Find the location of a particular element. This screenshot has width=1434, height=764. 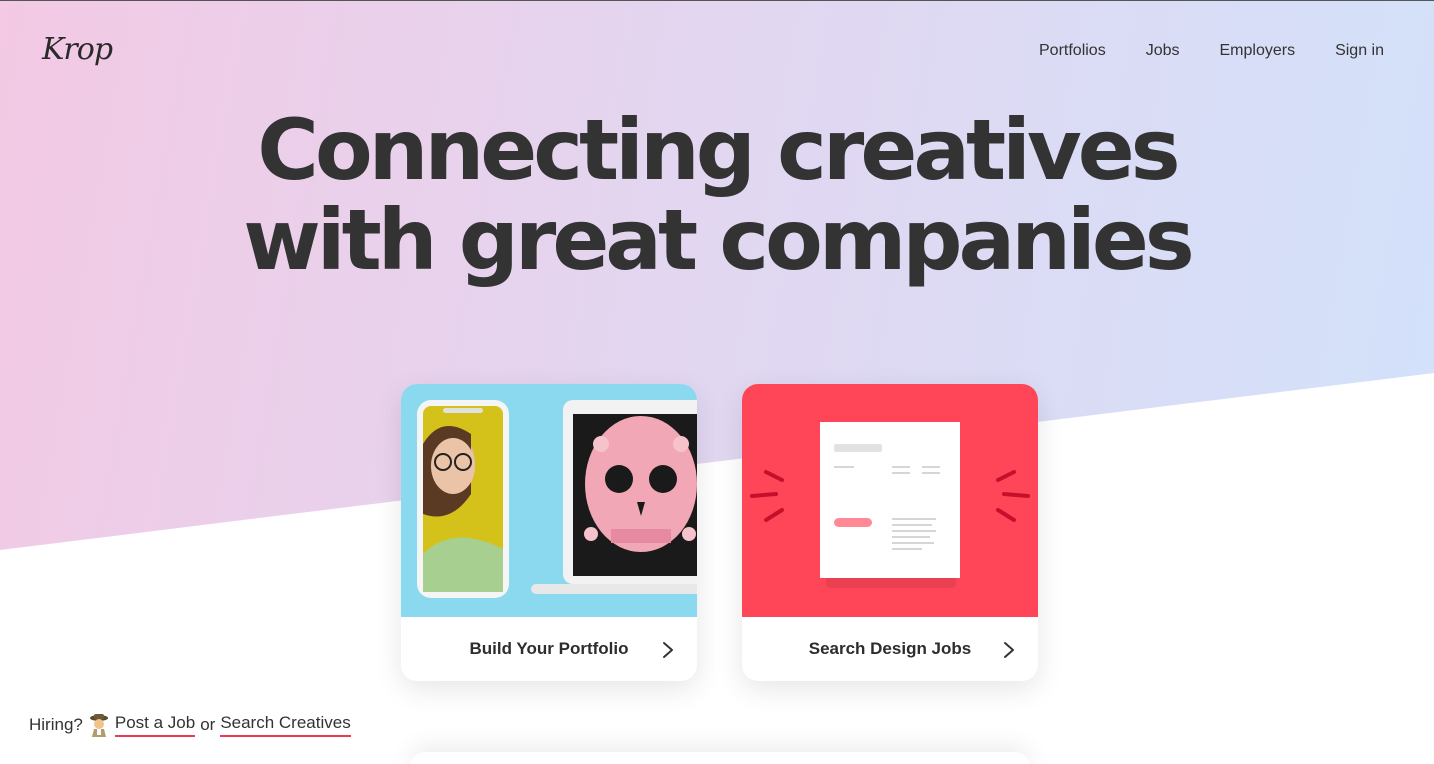

build-portfolio-label: Build Your Portfolio is located at coordinates (549, 648).